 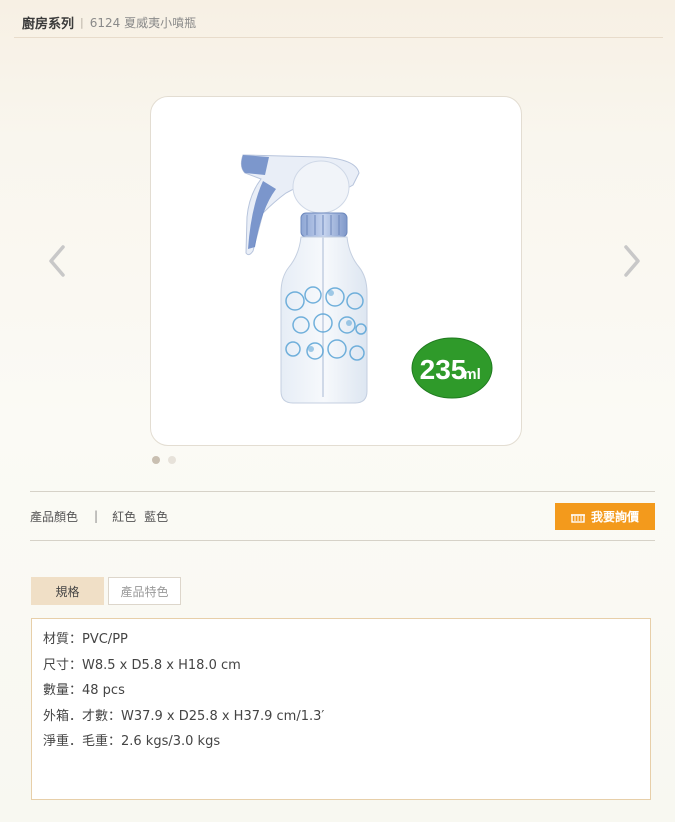 I want to click on carousel-indicators, so click(x=164, y=460).